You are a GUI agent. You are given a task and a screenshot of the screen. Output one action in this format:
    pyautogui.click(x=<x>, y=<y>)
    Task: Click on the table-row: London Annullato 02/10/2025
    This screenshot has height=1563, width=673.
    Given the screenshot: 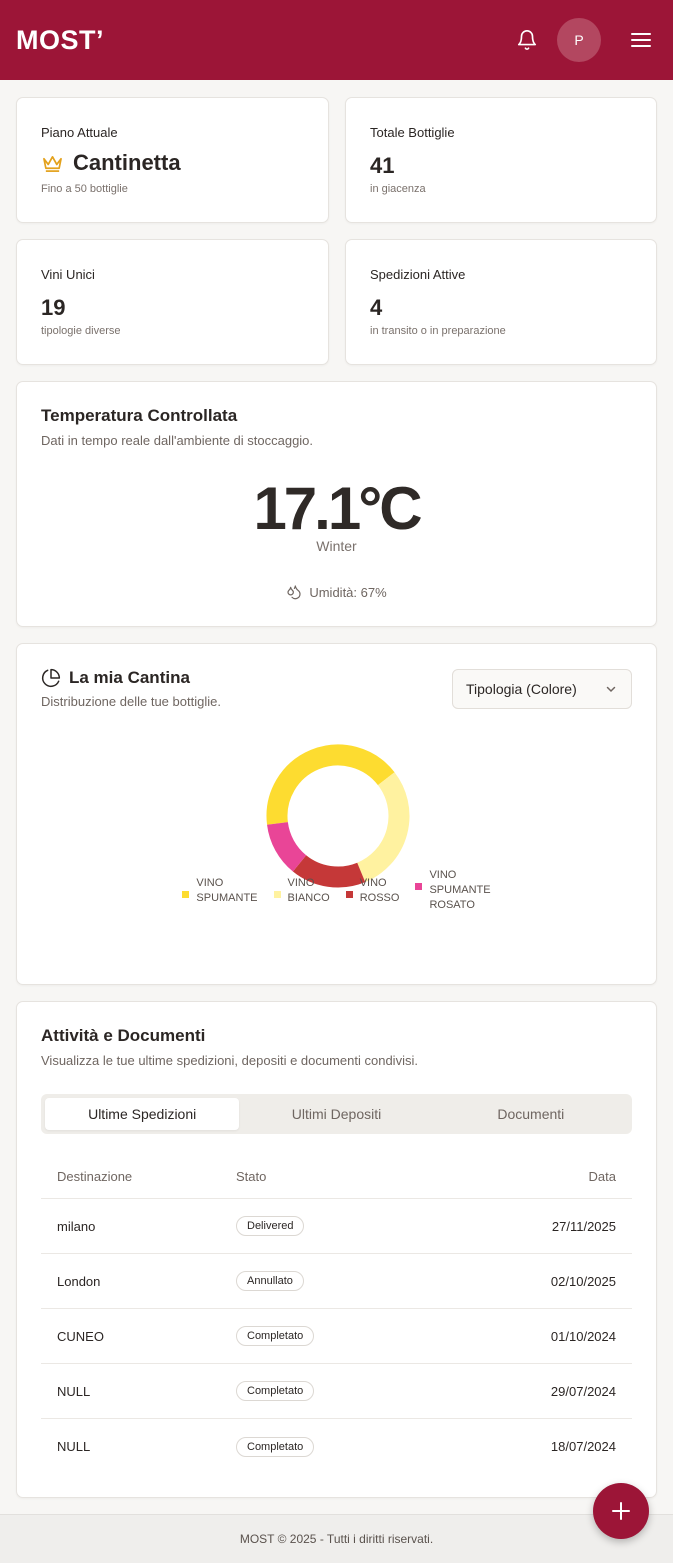 What is the action you would take?
    pyautogui.click(x=336, y=1281)
    